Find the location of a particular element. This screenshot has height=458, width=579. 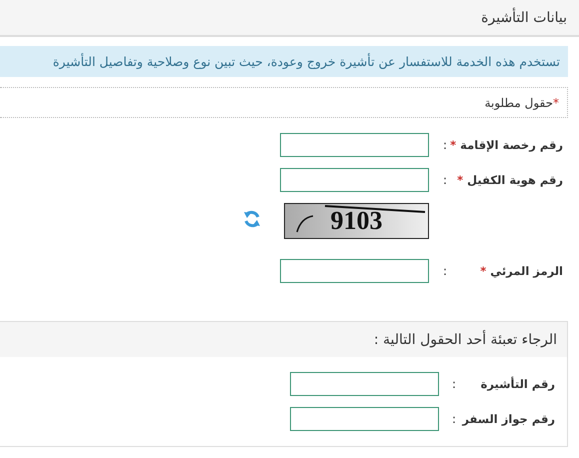

info-banner: تستخدم هذه الخدمة للاستفسار عن تأشيرة خروج وعودة، حيث تبين نوع وصلاحية وتفاصيل التأشيرة is located at coordinates (284, 61).